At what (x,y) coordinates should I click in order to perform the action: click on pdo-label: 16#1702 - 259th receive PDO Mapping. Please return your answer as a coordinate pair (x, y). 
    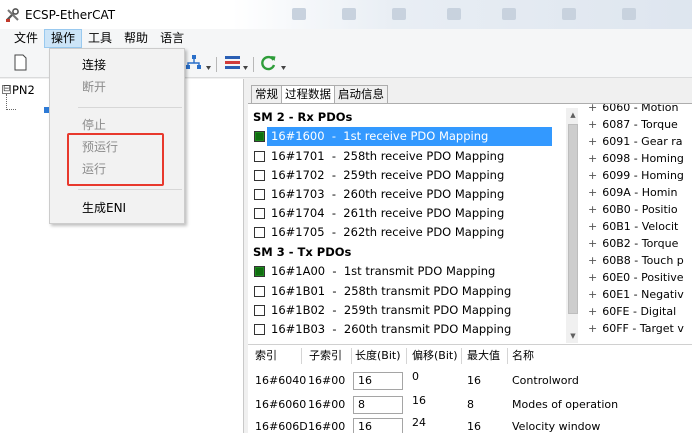
    Looking at the image, I should click on (388, 175).